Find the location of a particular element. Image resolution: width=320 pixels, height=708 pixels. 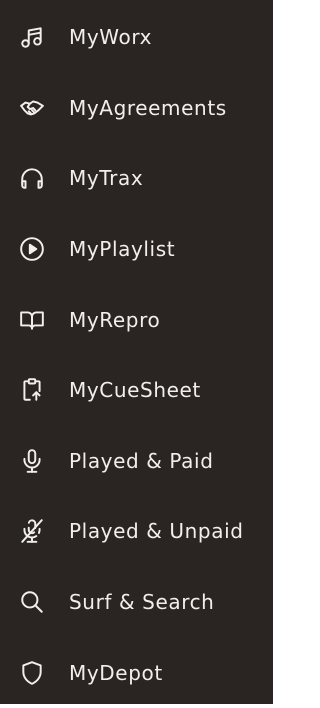

play-circle-icon is located at coordinates (32, 249).